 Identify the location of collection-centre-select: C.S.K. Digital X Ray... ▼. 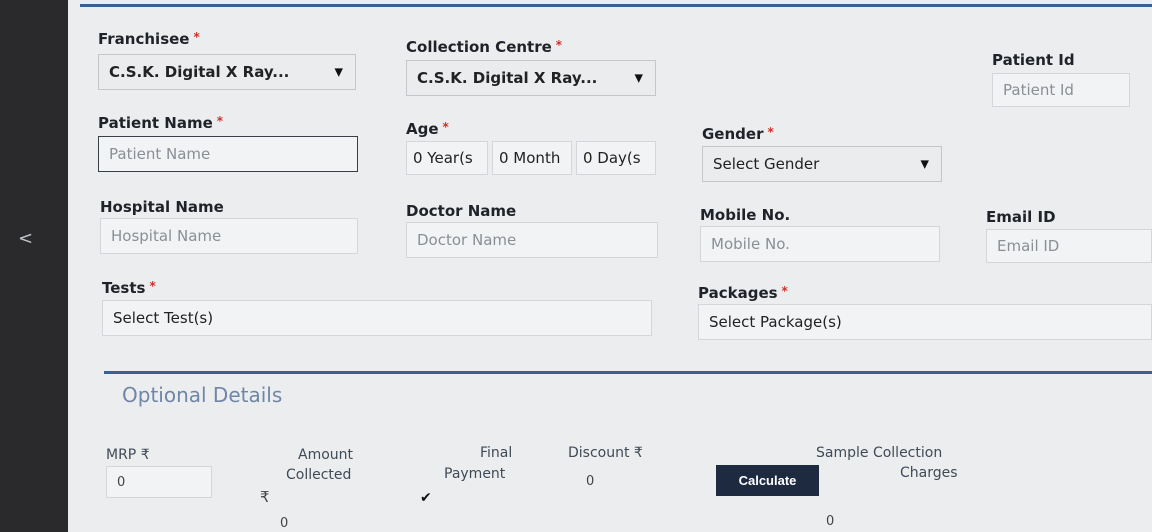
(531, 78).